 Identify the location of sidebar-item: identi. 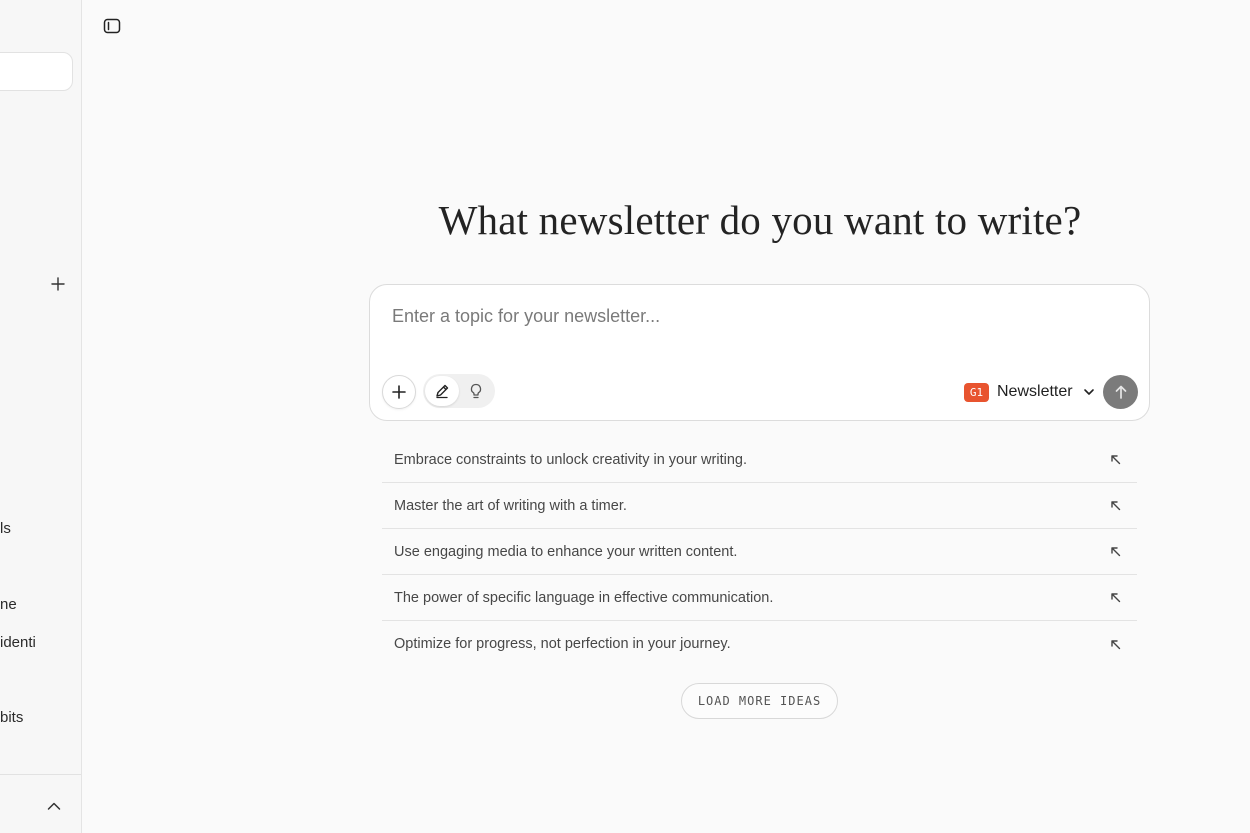
(18, 642).